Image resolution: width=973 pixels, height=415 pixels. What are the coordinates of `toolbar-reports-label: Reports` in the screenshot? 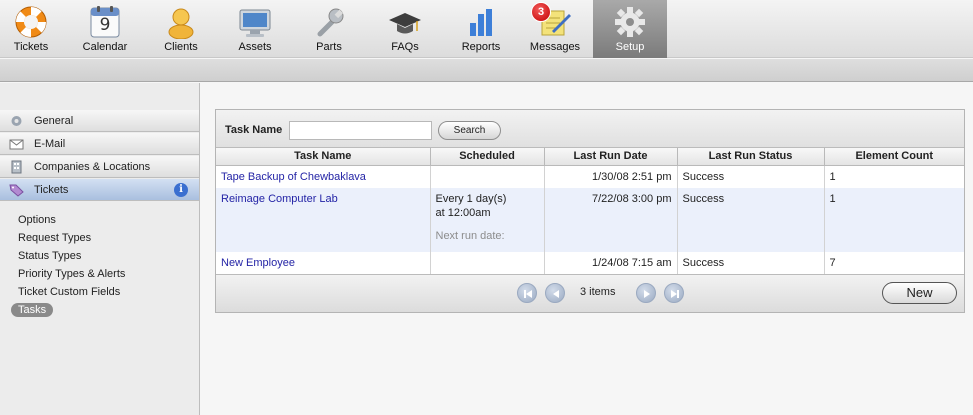 It's located at (481, 47).